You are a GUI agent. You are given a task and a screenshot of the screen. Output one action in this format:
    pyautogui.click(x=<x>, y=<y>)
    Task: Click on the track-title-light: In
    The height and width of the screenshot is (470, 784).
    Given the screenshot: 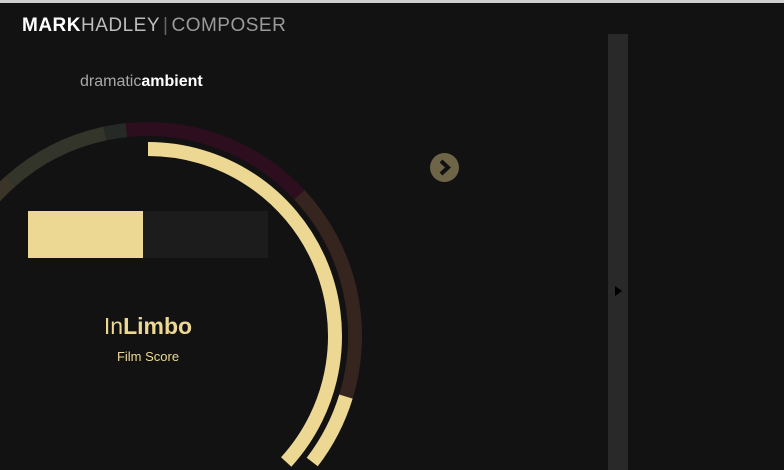 What is the action you would take?
    pyautogui.click(x=113, y=326)
    